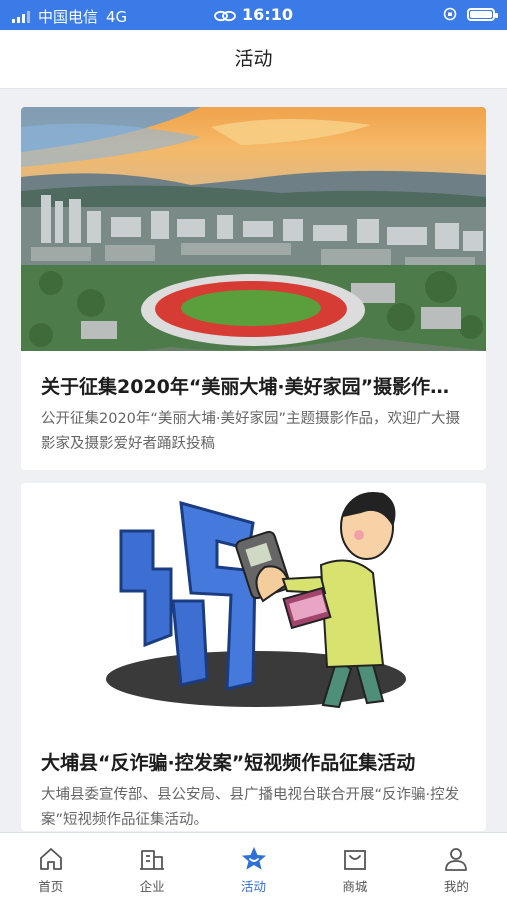  I want to click on tab-activity: 活动, so click(253, 867).